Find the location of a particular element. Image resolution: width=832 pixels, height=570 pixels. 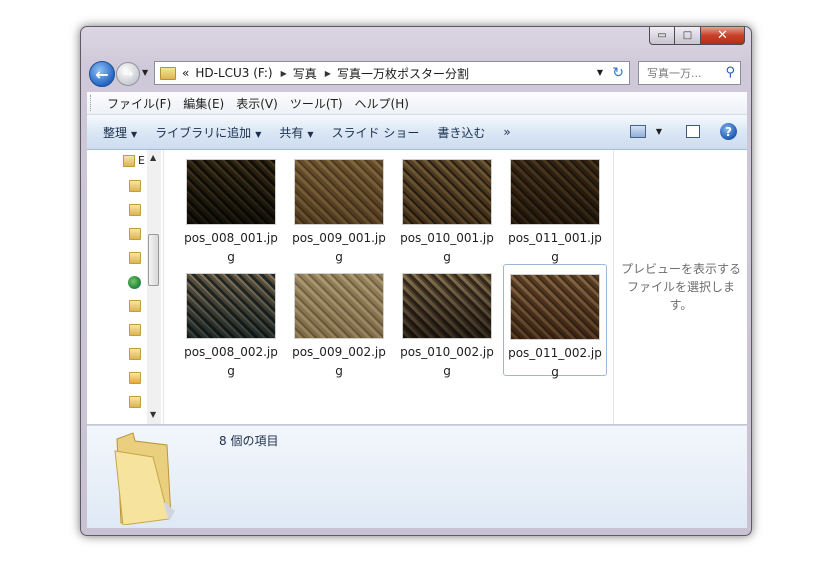

file-name: pos_011_002.jpg is located at coordinates (555, 362).